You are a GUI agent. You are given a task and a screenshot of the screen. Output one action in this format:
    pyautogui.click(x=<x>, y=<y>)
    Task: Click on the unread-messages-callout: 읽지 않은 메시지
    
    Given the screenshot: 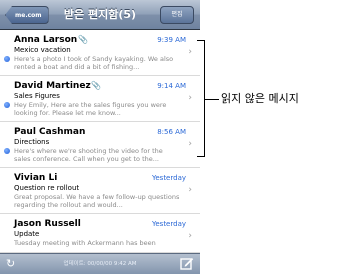 What is the action you would take?
    pyautogui.click(x=260, y=98)
    